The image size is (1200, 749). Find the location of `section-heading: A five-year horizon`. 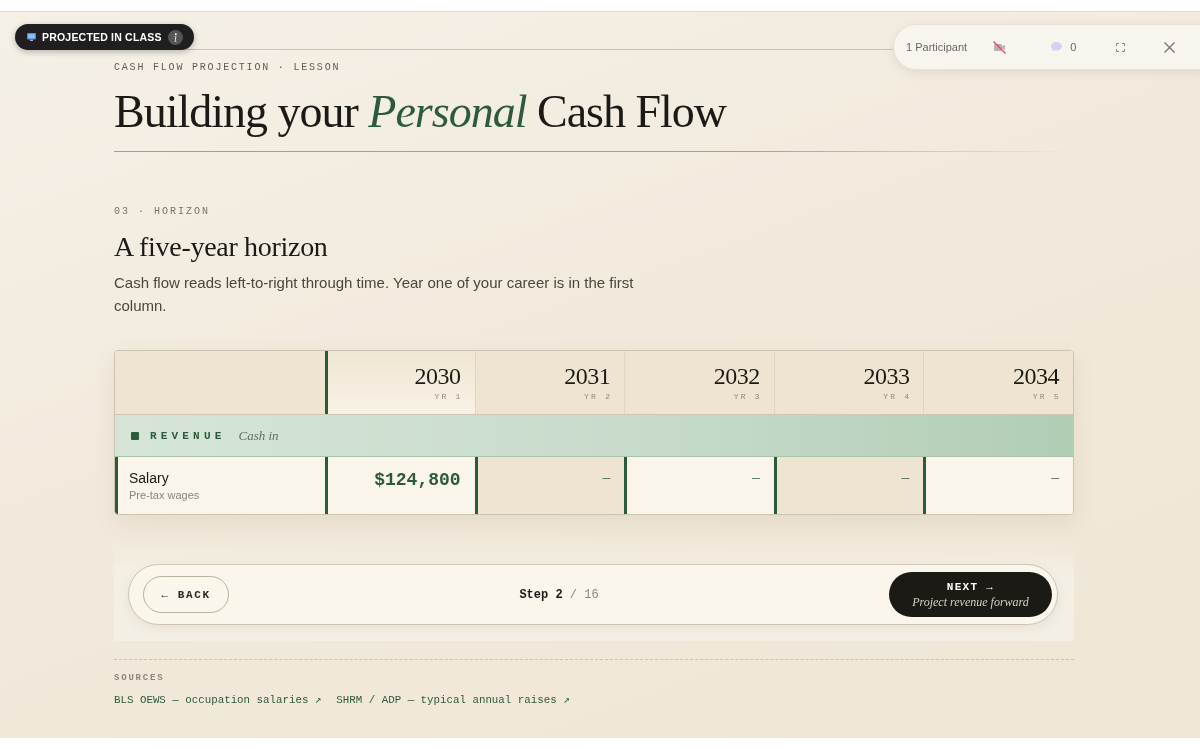

section-heading: A five-year horizon is located at coordinates (221, 247).